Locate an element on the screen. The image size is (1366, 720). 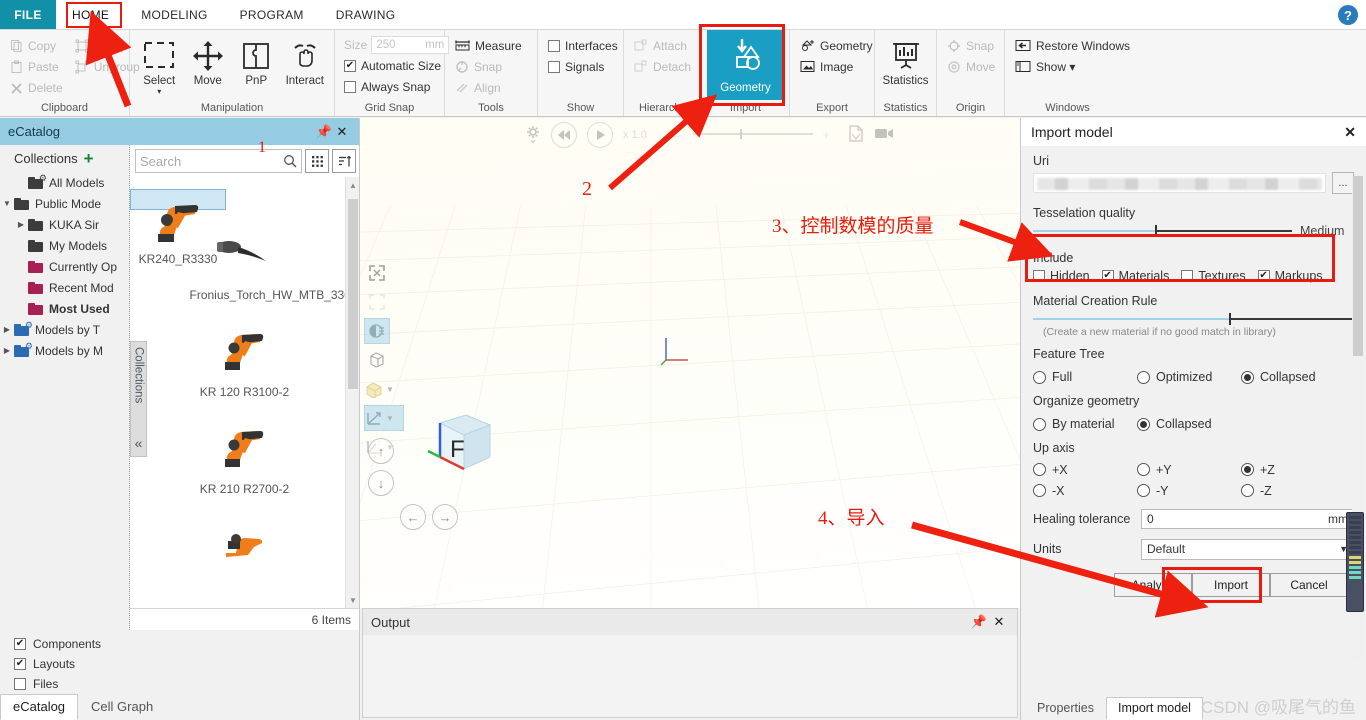
cancel-button: Cancel is located at coordinates (1309, 585).